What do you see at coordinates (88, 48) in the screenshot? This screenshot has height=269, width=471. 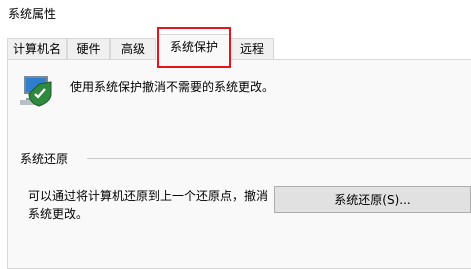 I see `tab-hardware: 硬件` at bounding box center [88, 48].